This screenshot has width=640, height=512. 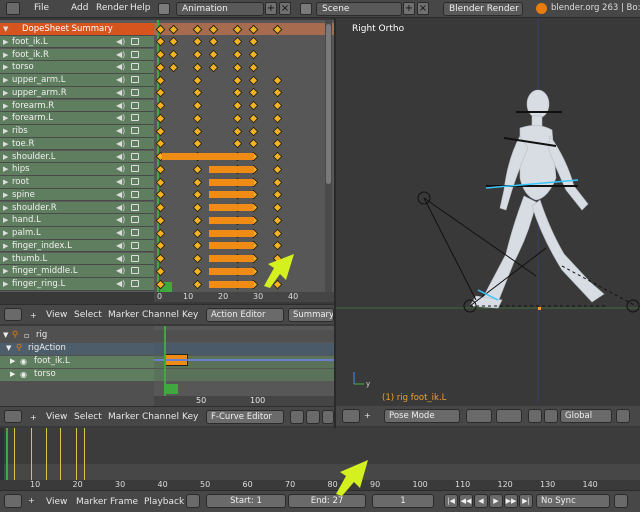 I want to click on play-icon: ▶, so click(x=496, y=501).